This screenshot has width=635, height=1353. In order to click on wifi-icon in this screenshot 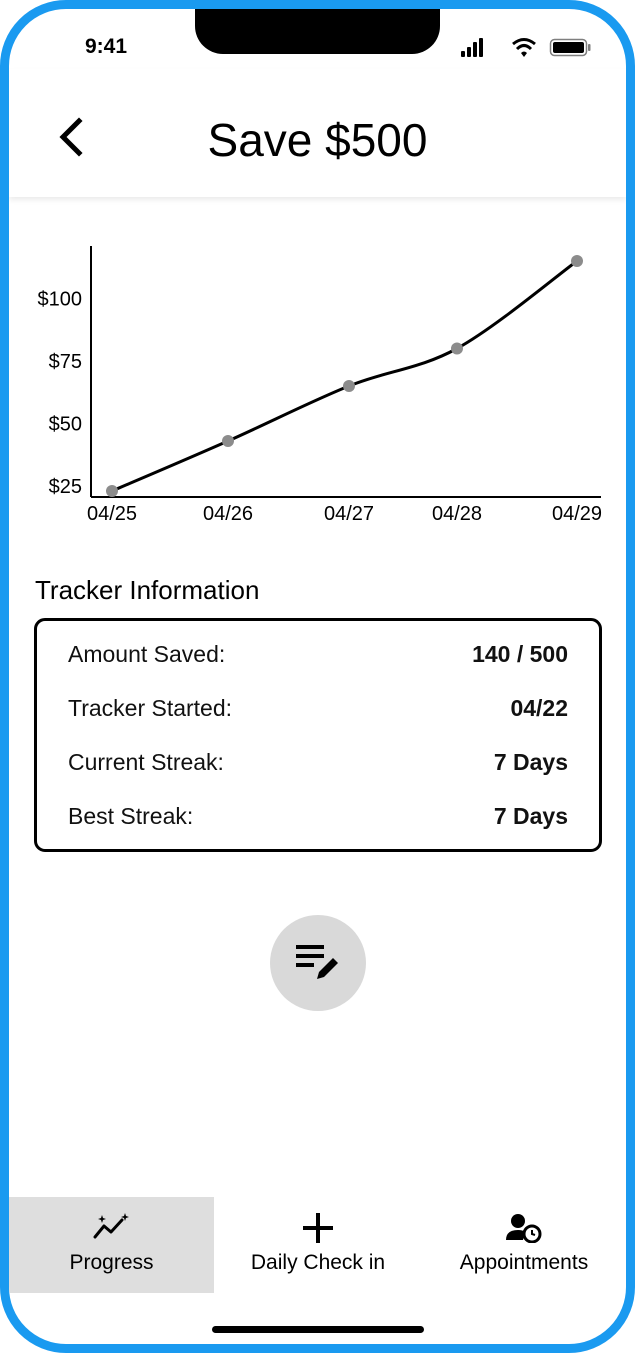, I will do `click(524, 47)`.